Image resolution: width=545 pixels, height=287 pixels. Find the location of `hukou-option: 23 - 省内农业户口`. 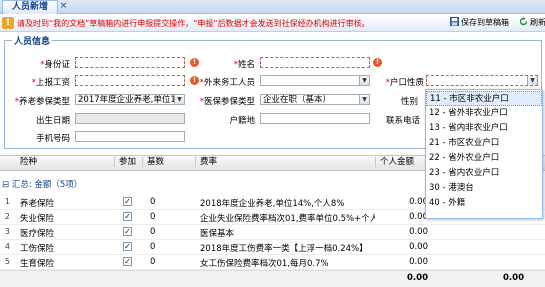

hukou-option: 23 - 省内农业户口 is located at coordinates (484, 173).